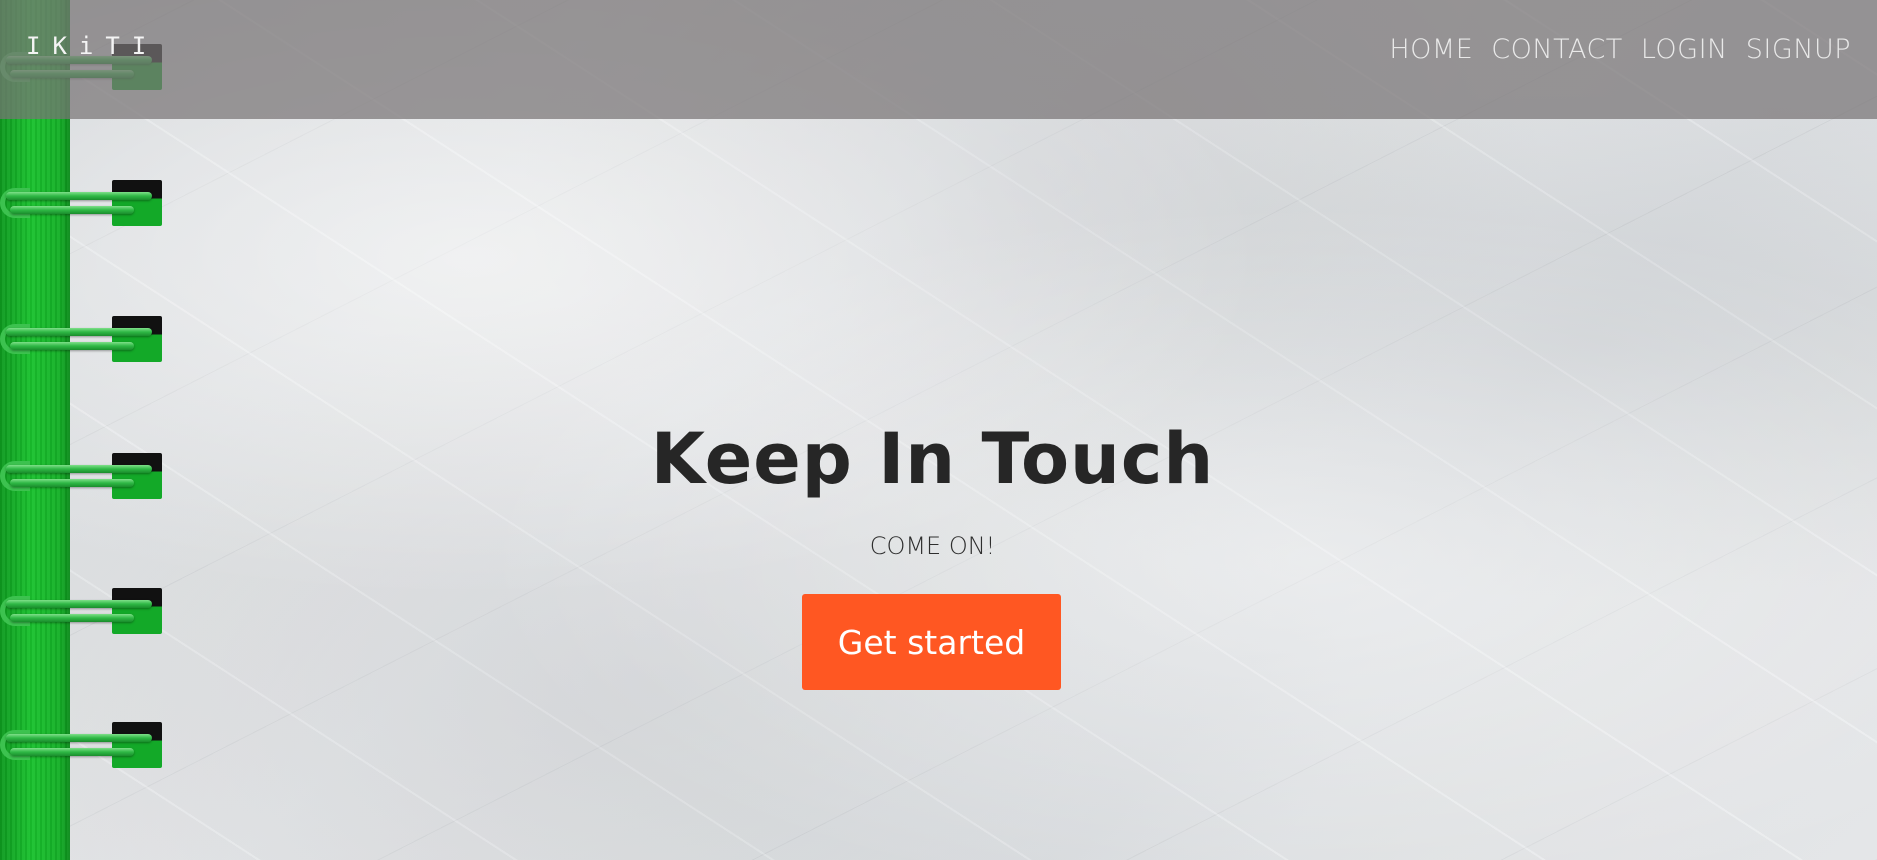  What do you see at coordinates (931, 642) in the screenshot?
I see `get-started-button: Get started` at bounding box center [931, 642].